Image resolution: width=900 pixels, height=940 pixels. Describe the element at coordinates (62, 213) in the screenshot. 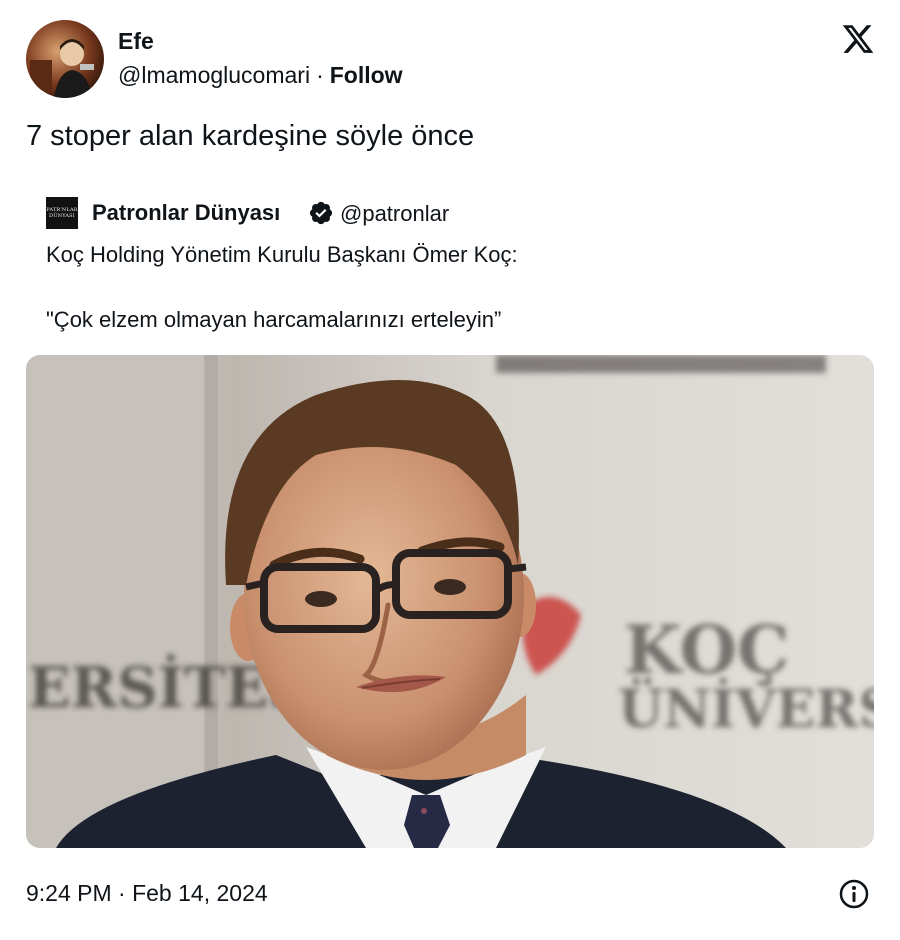

I see `quoted-author-avatar: PATR’NLAR DÜNYASI` at that location.